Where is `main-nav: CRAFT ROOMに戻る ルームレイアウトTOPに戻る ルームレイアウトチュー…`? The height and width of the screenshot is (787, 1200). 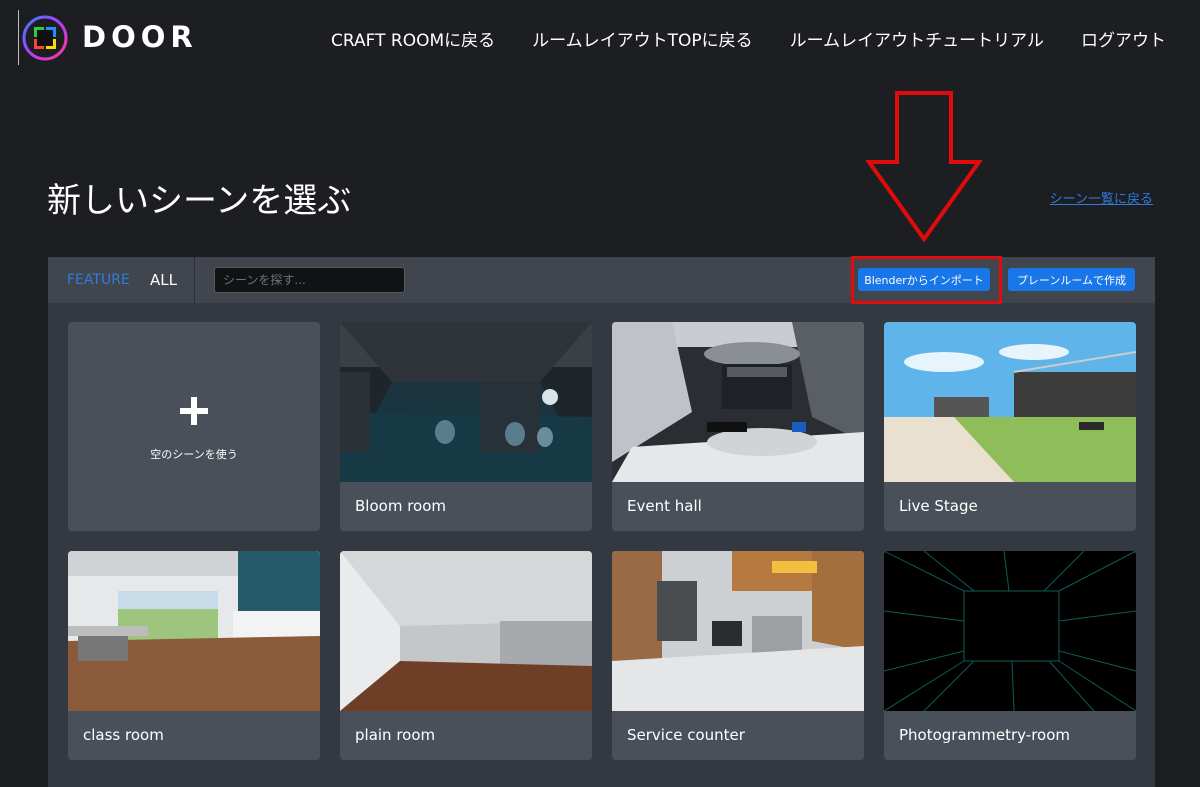
main-nav: CRAFT ROOMに戻る ルームレイアウトTOPに戻る ルームレイアウトチュー… is located at coordinates (748, 38).